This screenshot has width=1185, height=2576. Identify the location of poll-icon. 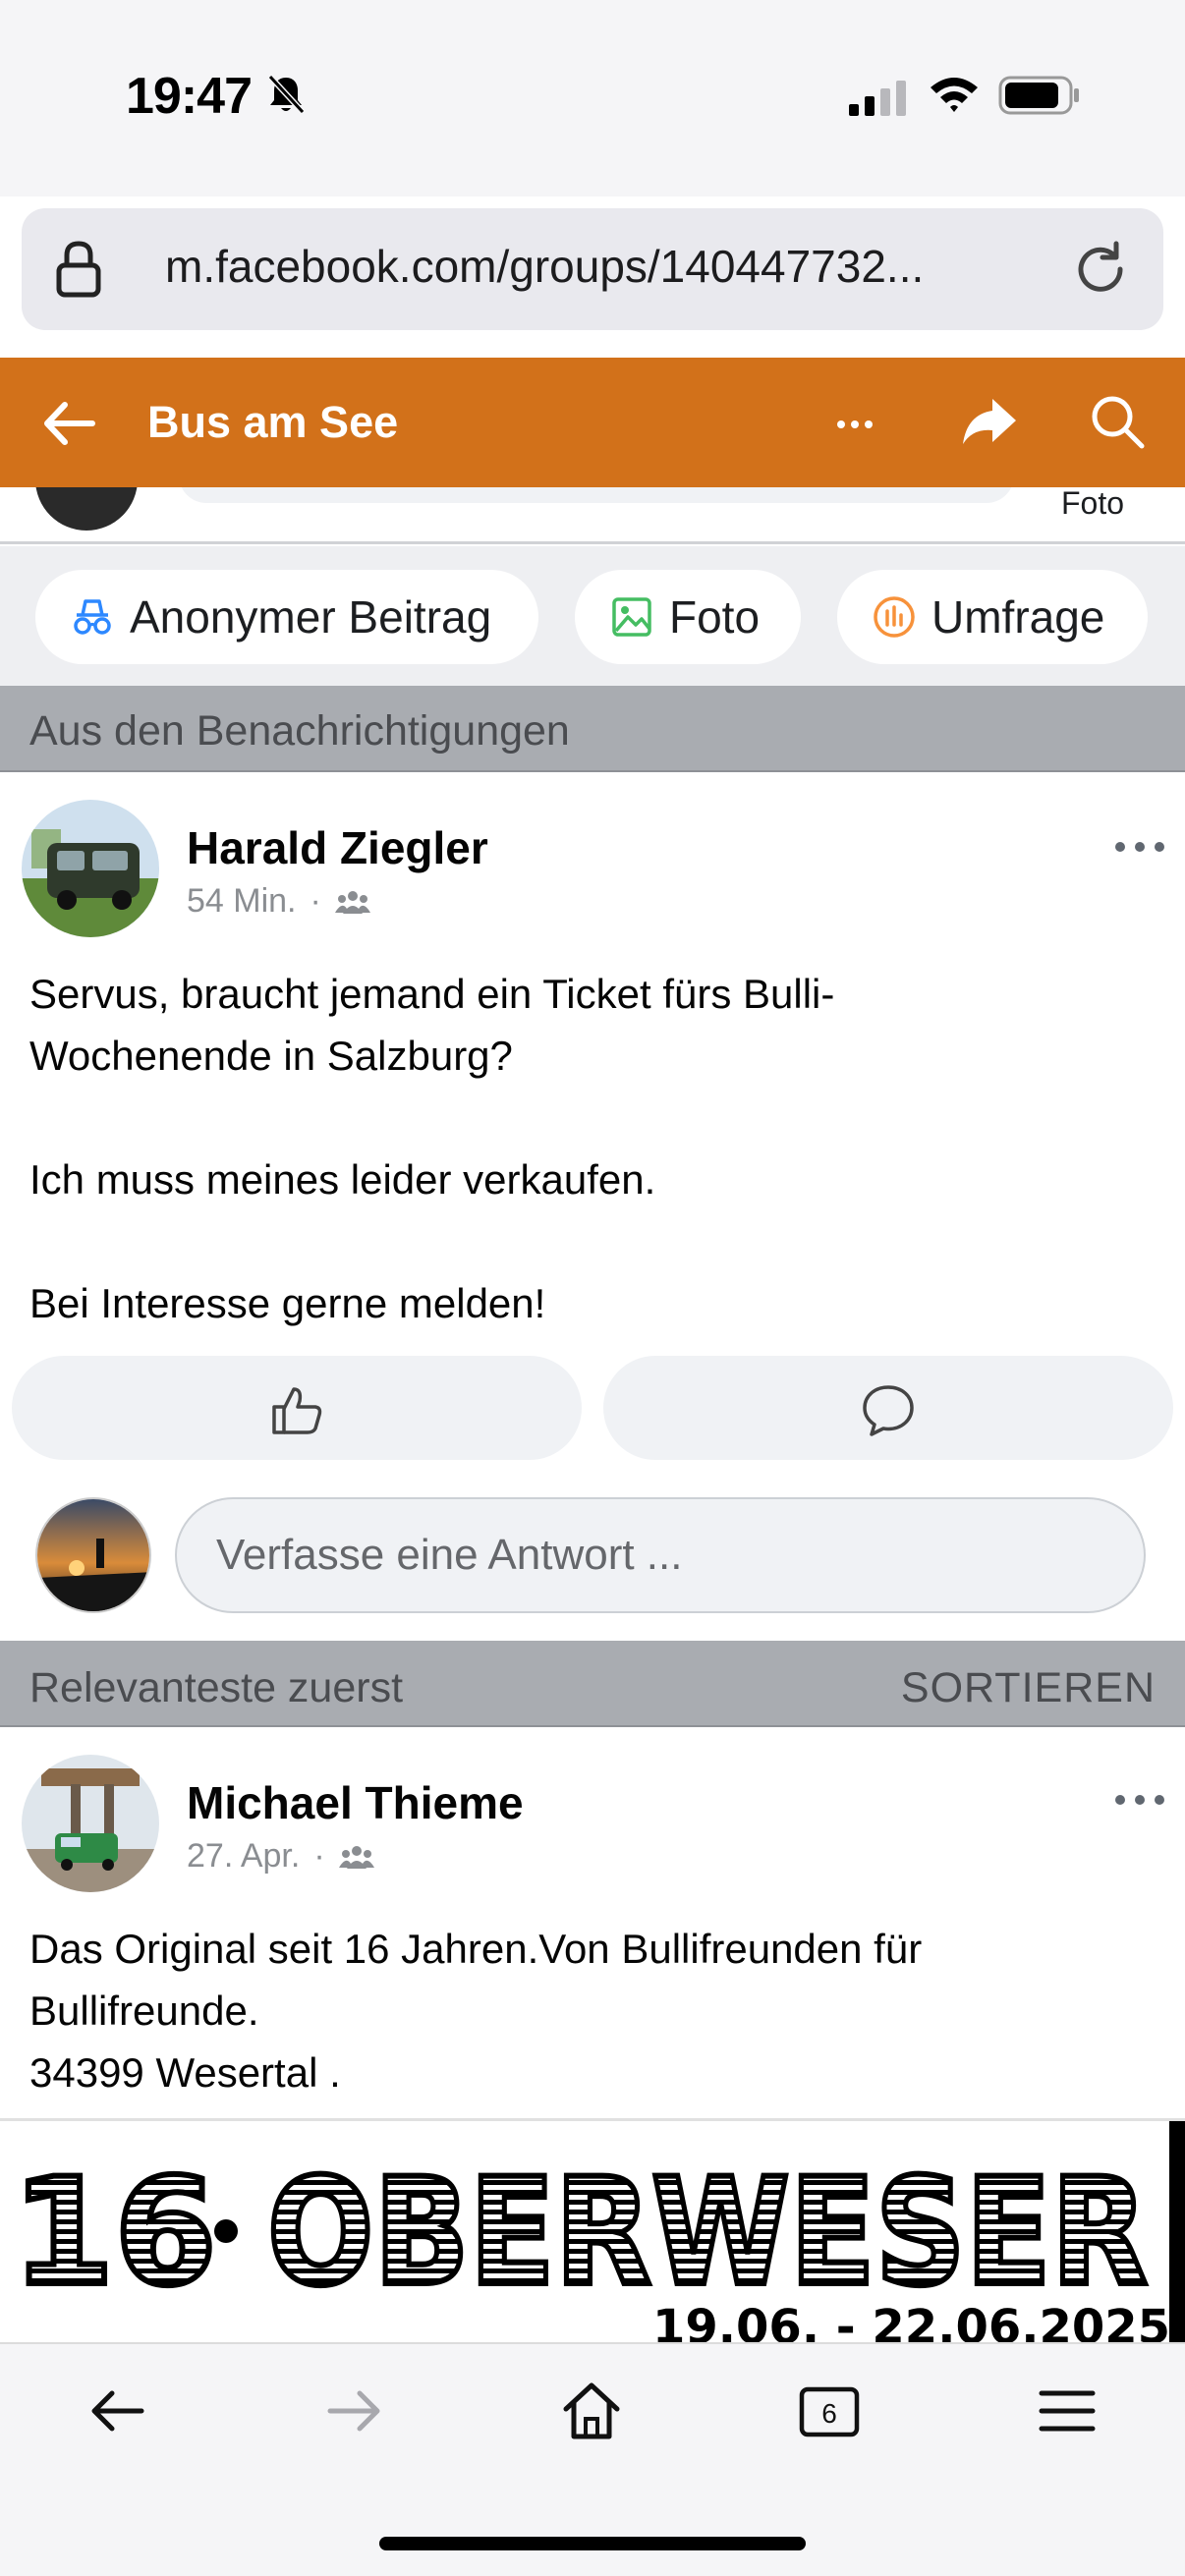
(895, 617).